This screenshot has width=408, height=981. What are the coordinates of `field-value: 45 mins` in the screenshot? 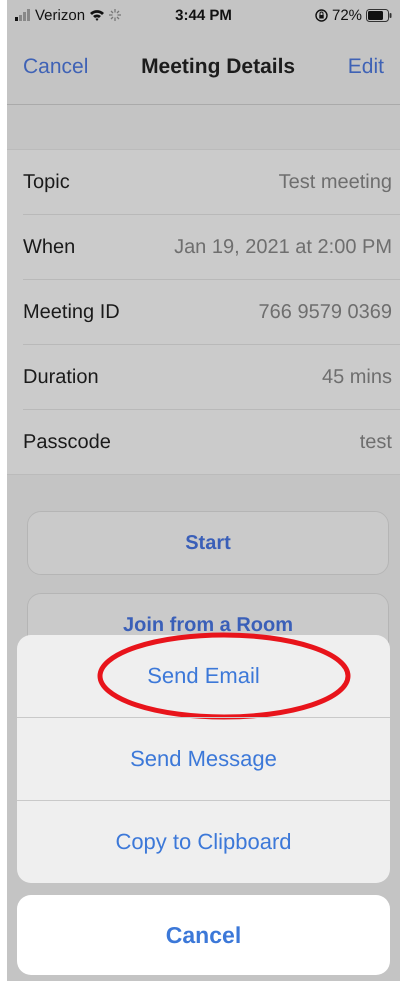 It's located at (357, 377).